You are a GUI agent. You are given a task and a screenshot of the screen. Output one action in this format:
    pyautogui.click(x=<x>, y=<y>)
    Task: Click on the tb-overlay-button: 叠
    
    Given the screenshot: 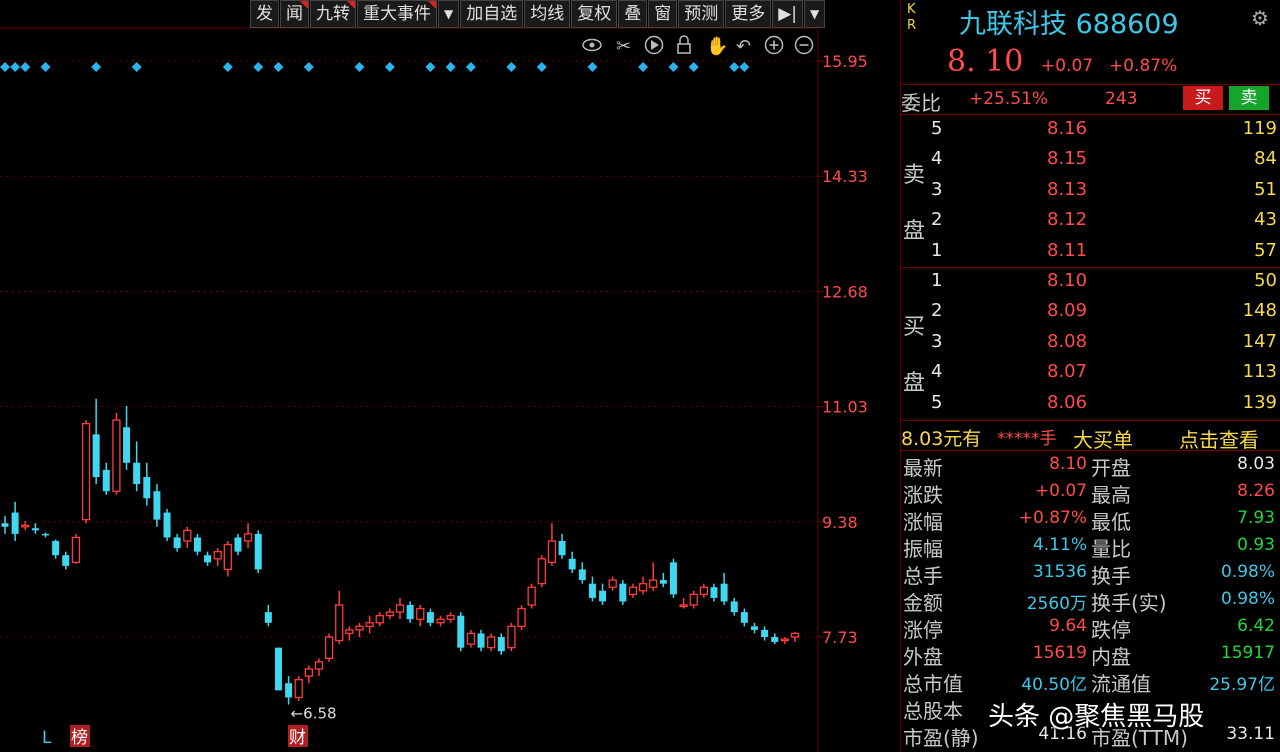 What is the action you would take?
    pyautogui.click(x=633, y=14)
    